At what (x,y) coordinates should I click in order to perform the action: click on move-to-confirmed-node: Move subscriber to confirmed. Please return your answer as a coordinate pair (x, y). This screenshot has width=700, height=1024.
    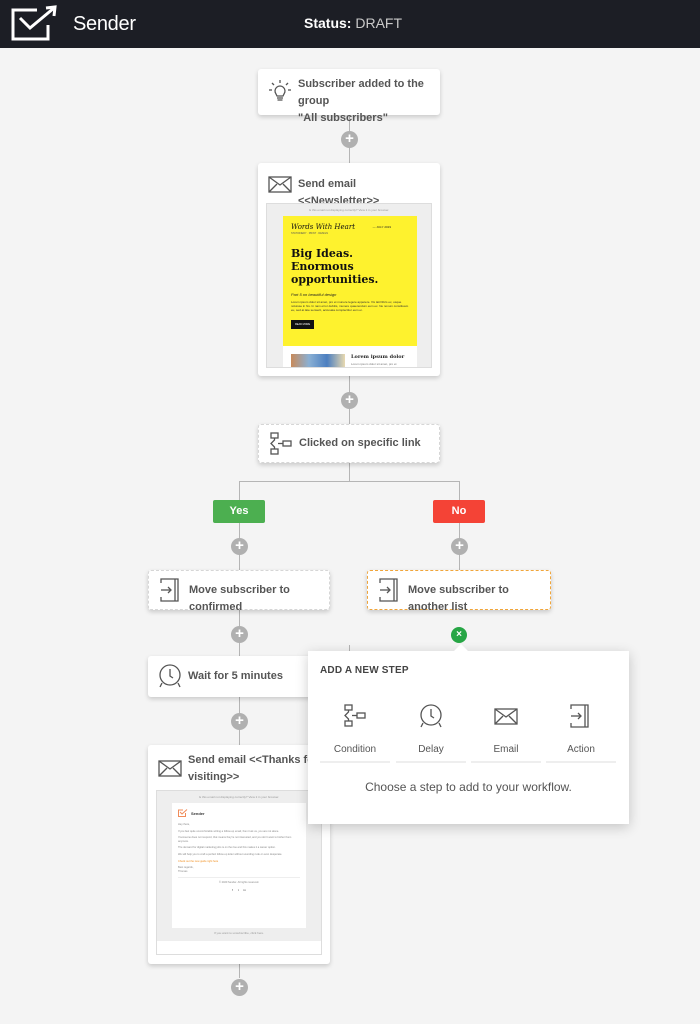
    Looking at the image, I should click on (239, 591).